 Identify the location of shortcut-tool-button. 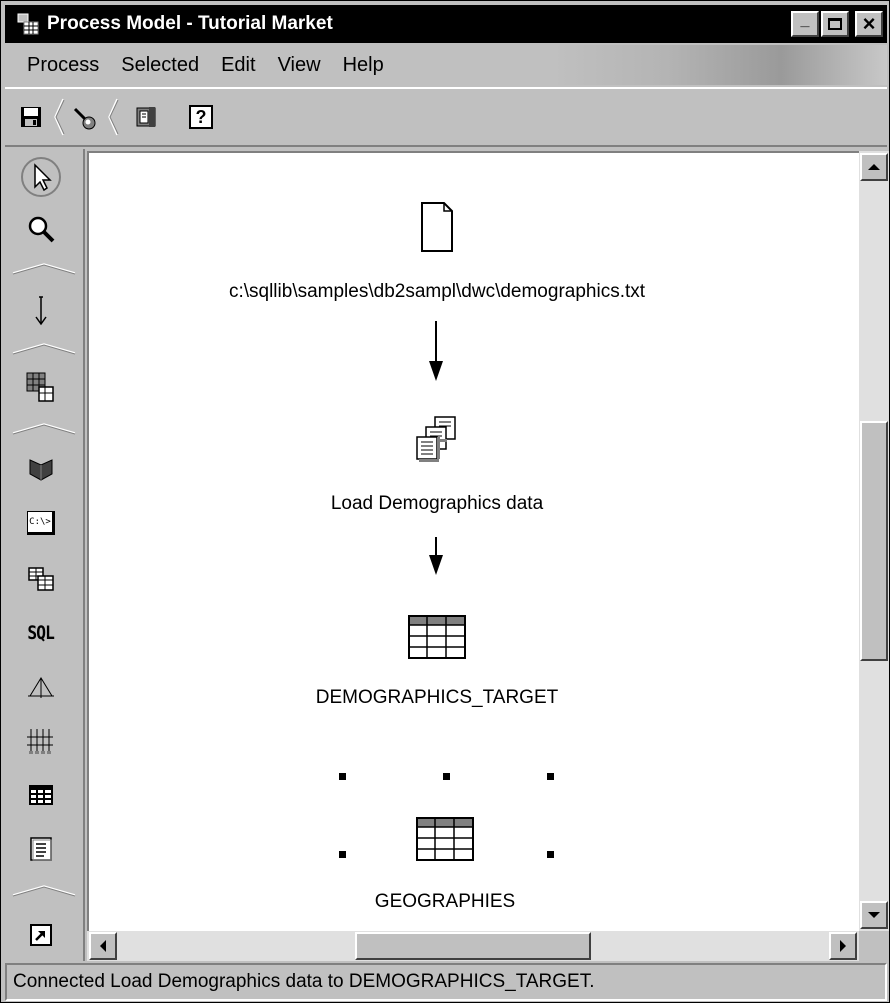
(41, 935).